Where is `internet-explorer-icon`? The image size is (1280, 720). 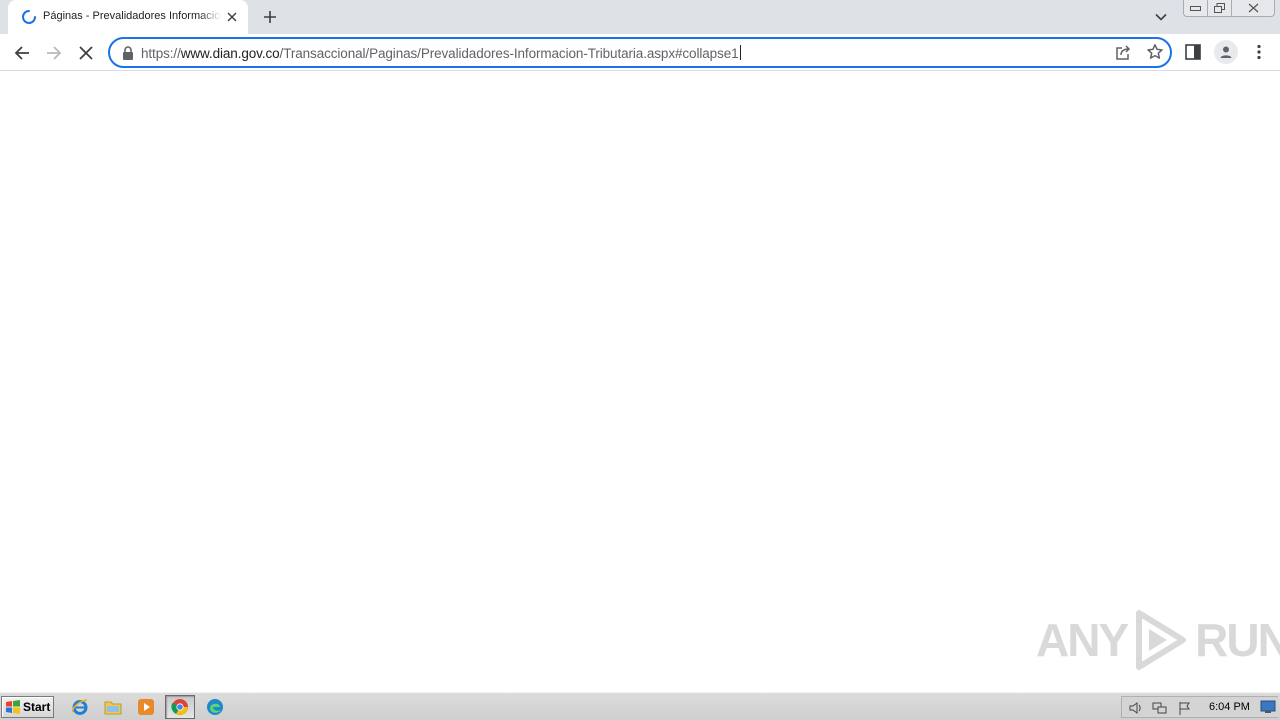 internet-explorer-icon is located at coordinates (80, 707).